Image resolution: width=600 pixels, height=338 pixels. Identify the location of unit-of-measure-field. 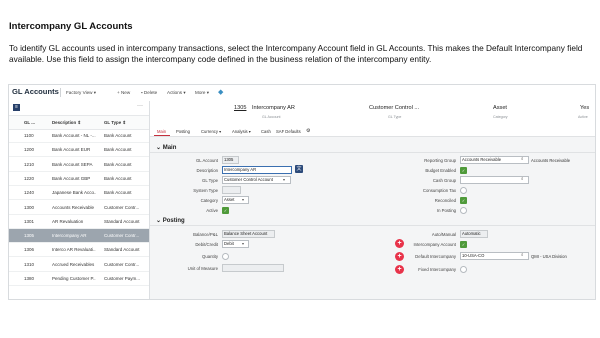
(253, 268).